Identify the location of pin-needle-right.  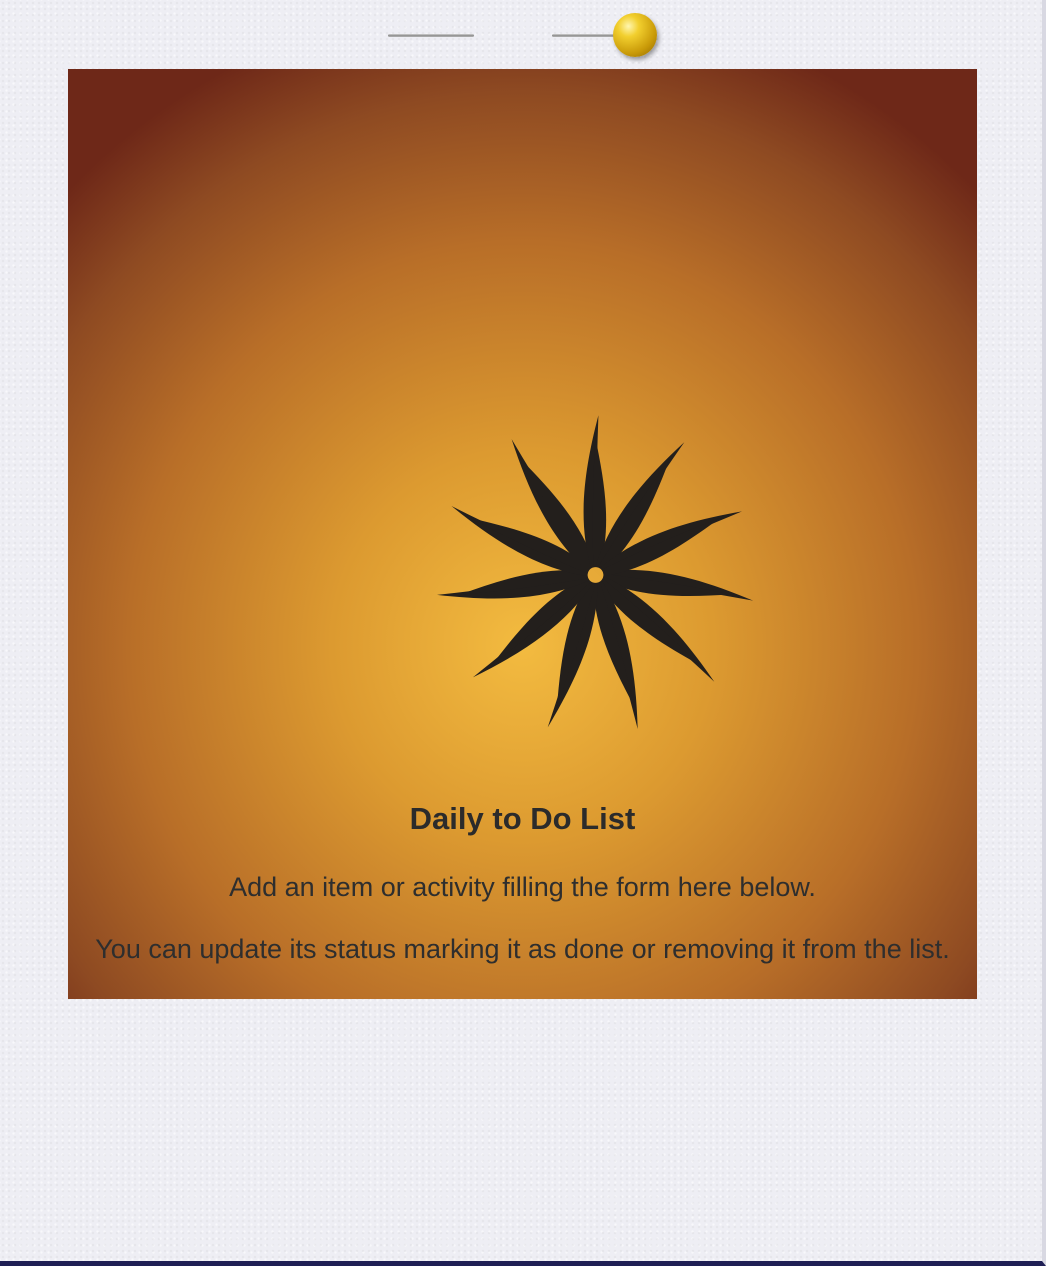
(586, 35).